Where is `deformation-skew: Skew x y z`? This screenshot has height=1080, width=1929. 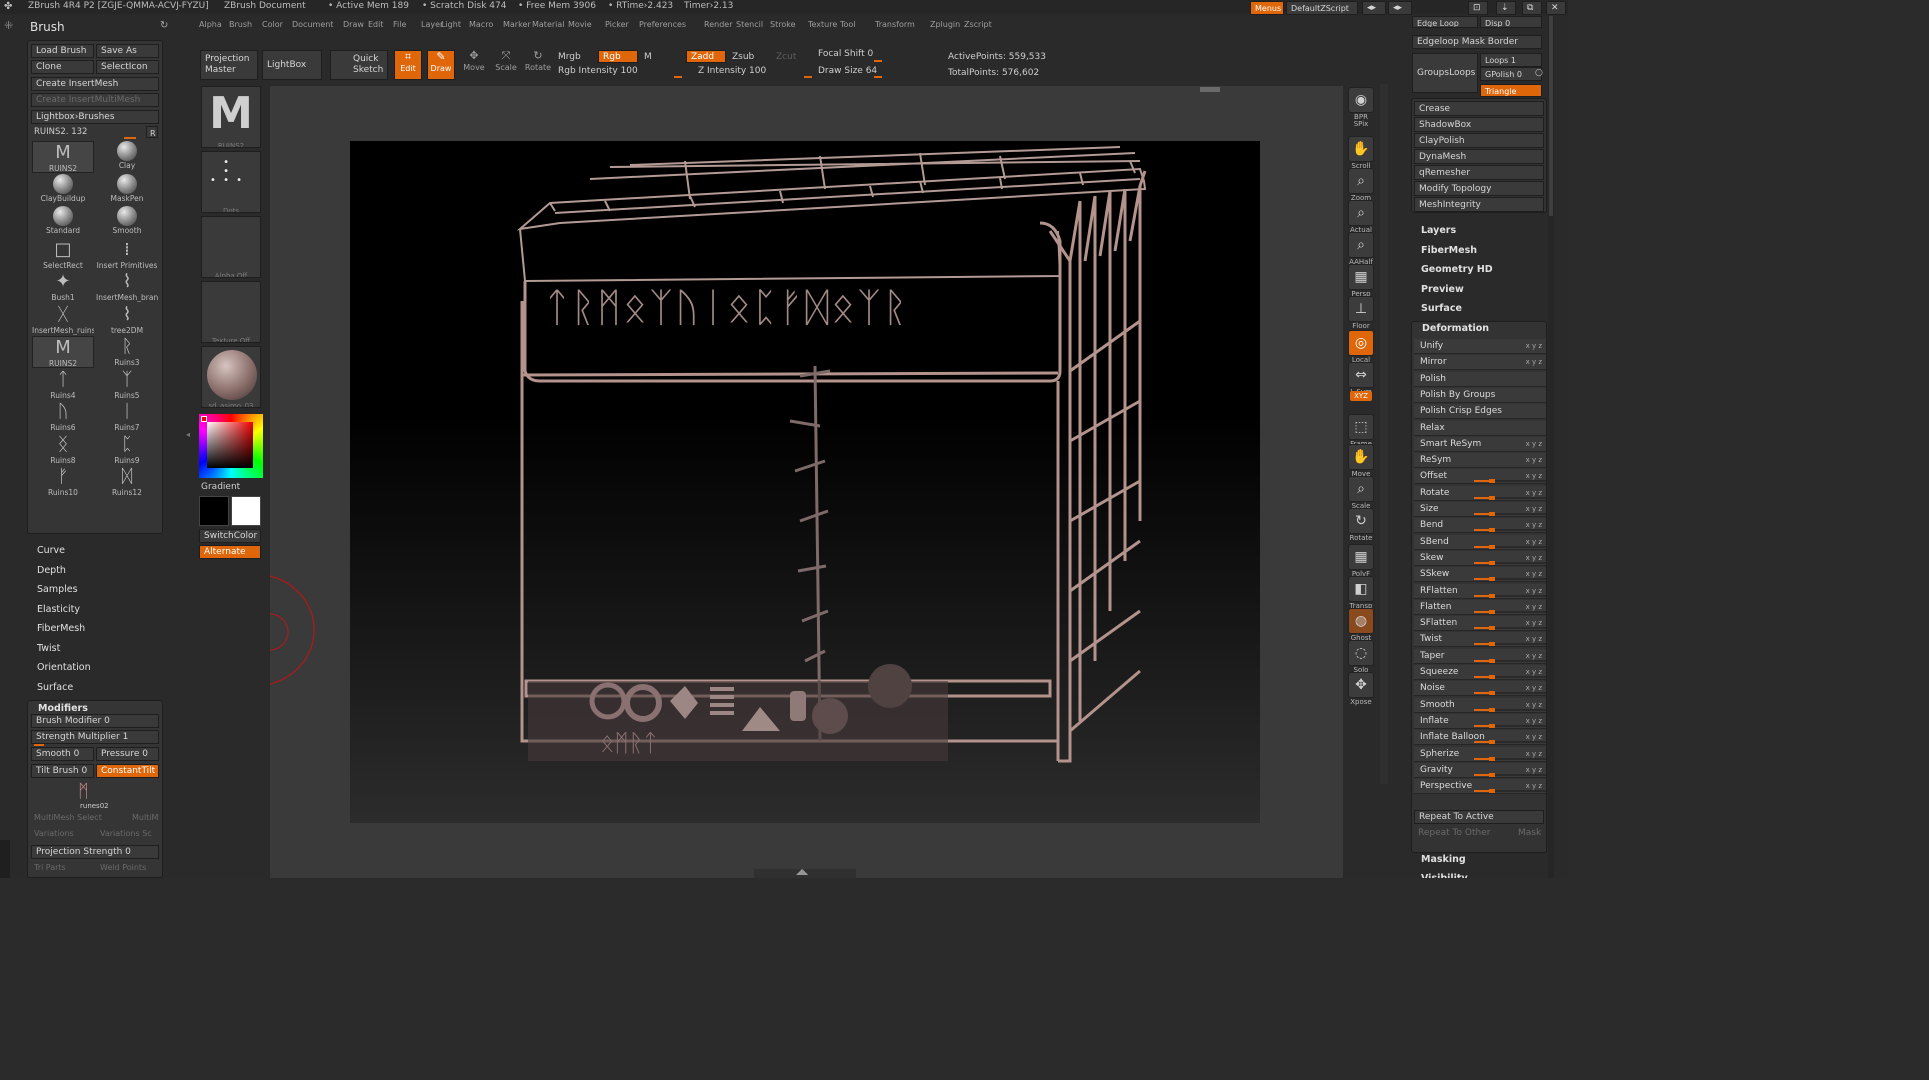 deformation-skew: Skew x y z is located at coordinates (1480, 558).